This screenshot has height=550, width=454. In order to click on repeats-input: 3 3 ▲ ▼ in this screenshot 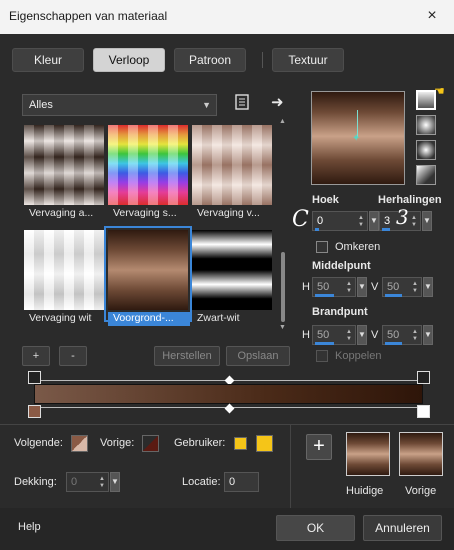, I will do `click(400, 219)`.